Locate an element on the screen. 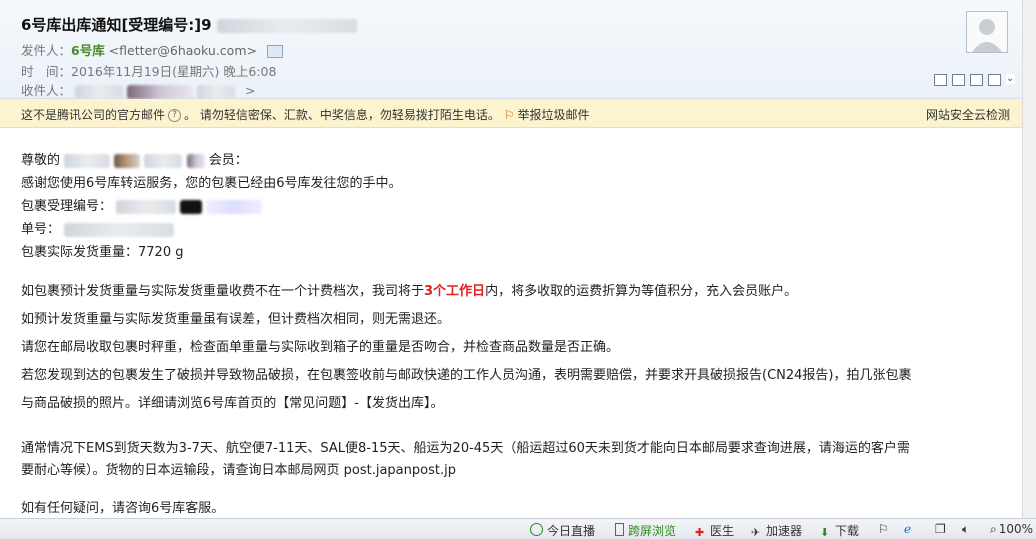 The height and width of the screenshot is (539, 1036). cross-screen-button: 跨屏浏览 is located at coordinates (645, 530).